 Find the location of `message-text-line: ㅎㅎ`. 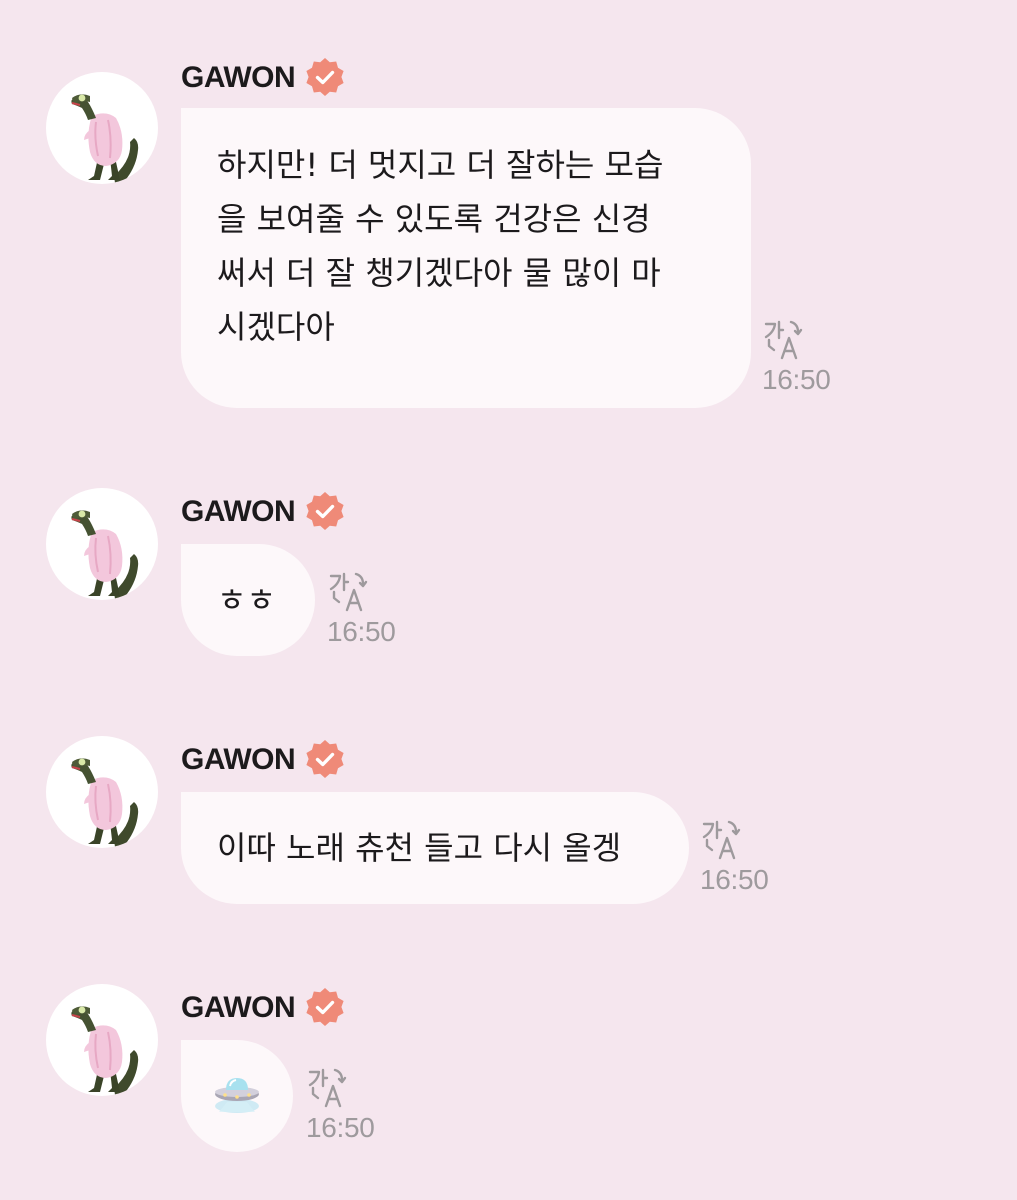

message-text-line: ㅎㅎ is located at coordinates (246, 600).